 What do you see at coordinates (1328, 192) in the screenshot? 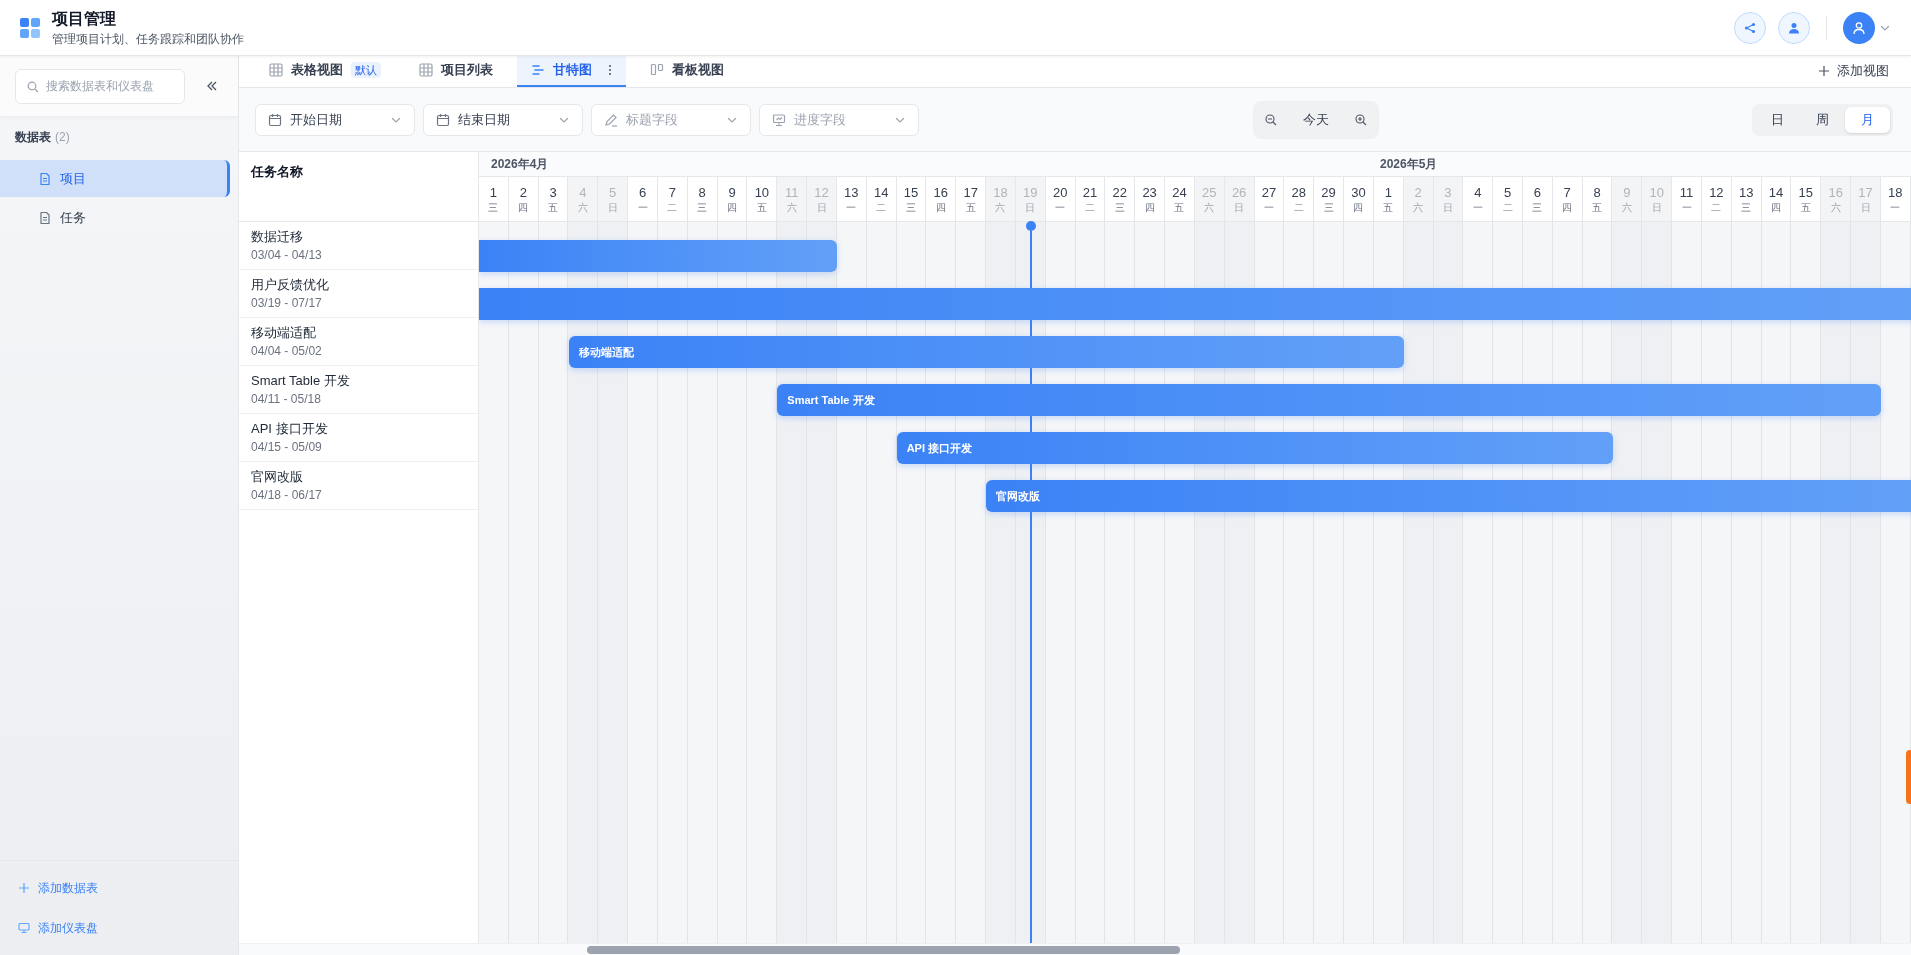
I see `day-number: 29` at bounding box center [1328, 192].